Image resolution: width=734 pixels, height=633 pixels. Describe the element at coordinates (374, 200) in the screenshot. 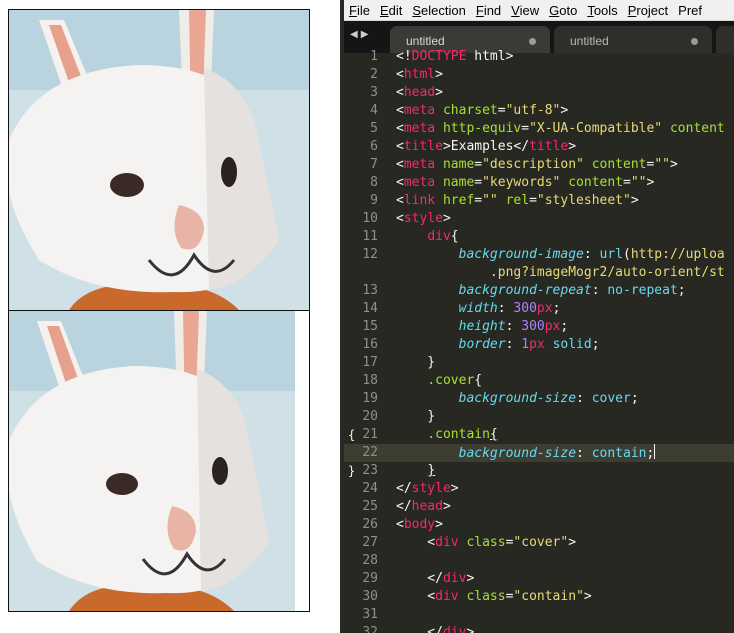

I see `line-number: 9` at that location.